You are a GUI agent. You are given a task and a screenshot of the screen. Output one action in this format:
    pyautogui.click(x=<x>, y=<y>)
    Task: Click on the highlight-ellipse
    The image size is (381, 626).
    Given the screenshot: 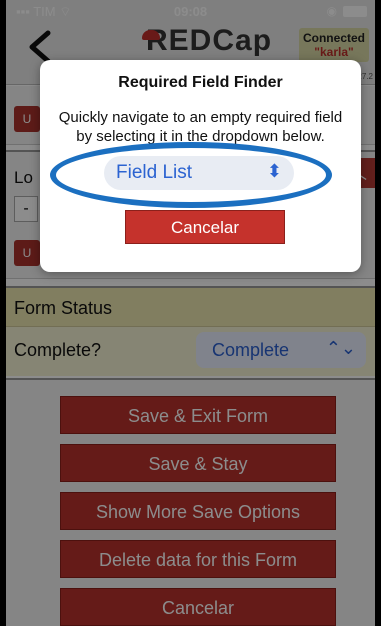 What is the action you would take?
    pyautogui.click(x=191, y=175)
    